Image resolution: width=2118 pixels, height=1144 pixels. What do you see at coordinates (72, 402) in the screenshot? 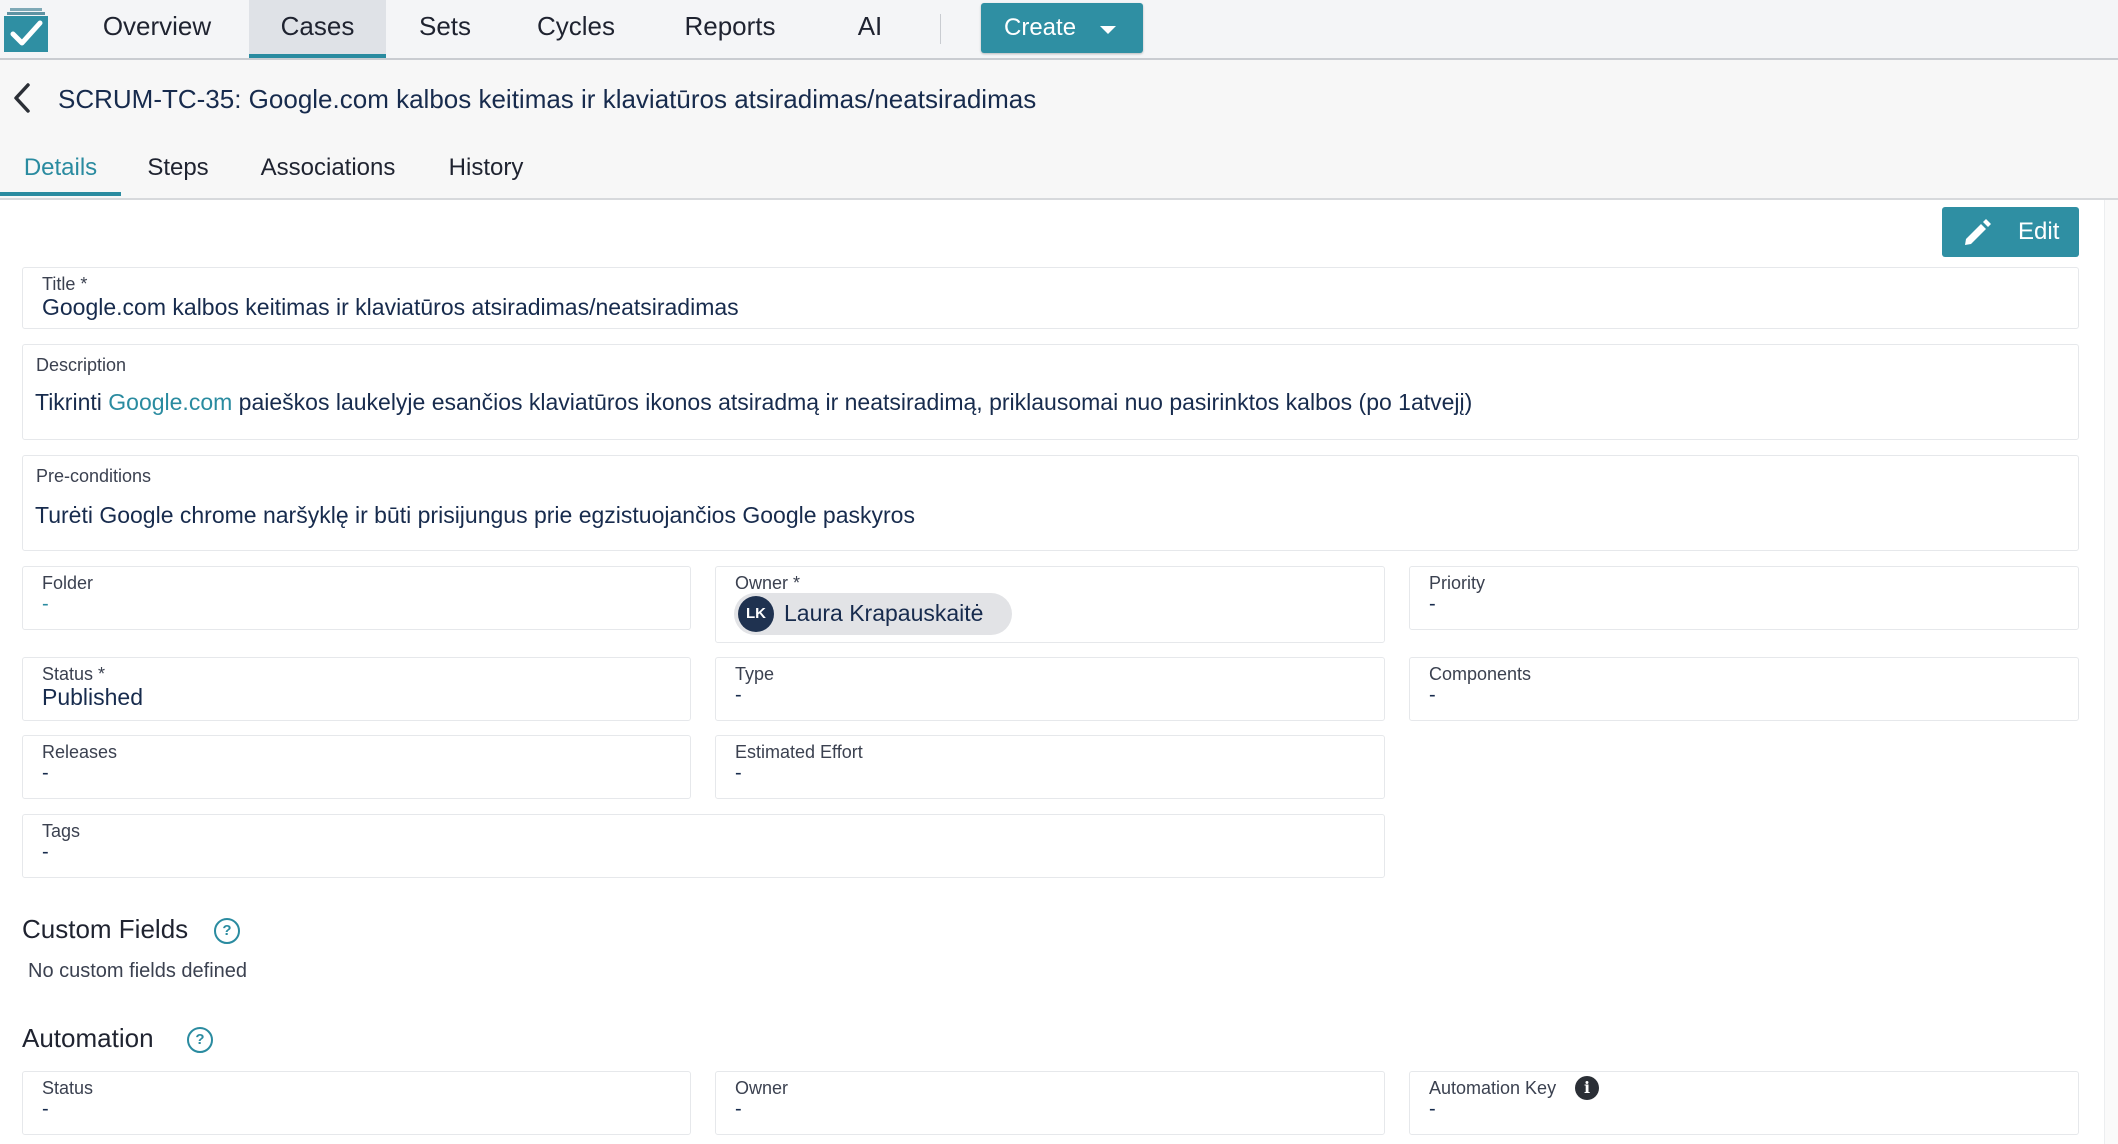
I see `description-text-start: Tikrinti` at bounding box center [72, 402].